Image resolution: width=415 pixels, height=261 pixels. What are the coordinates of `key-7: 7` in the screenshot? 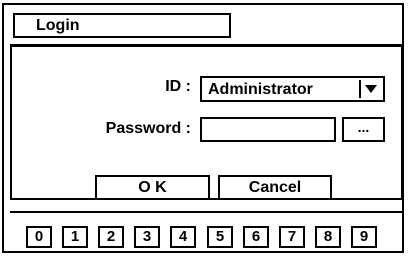 It's located at (292, 237).